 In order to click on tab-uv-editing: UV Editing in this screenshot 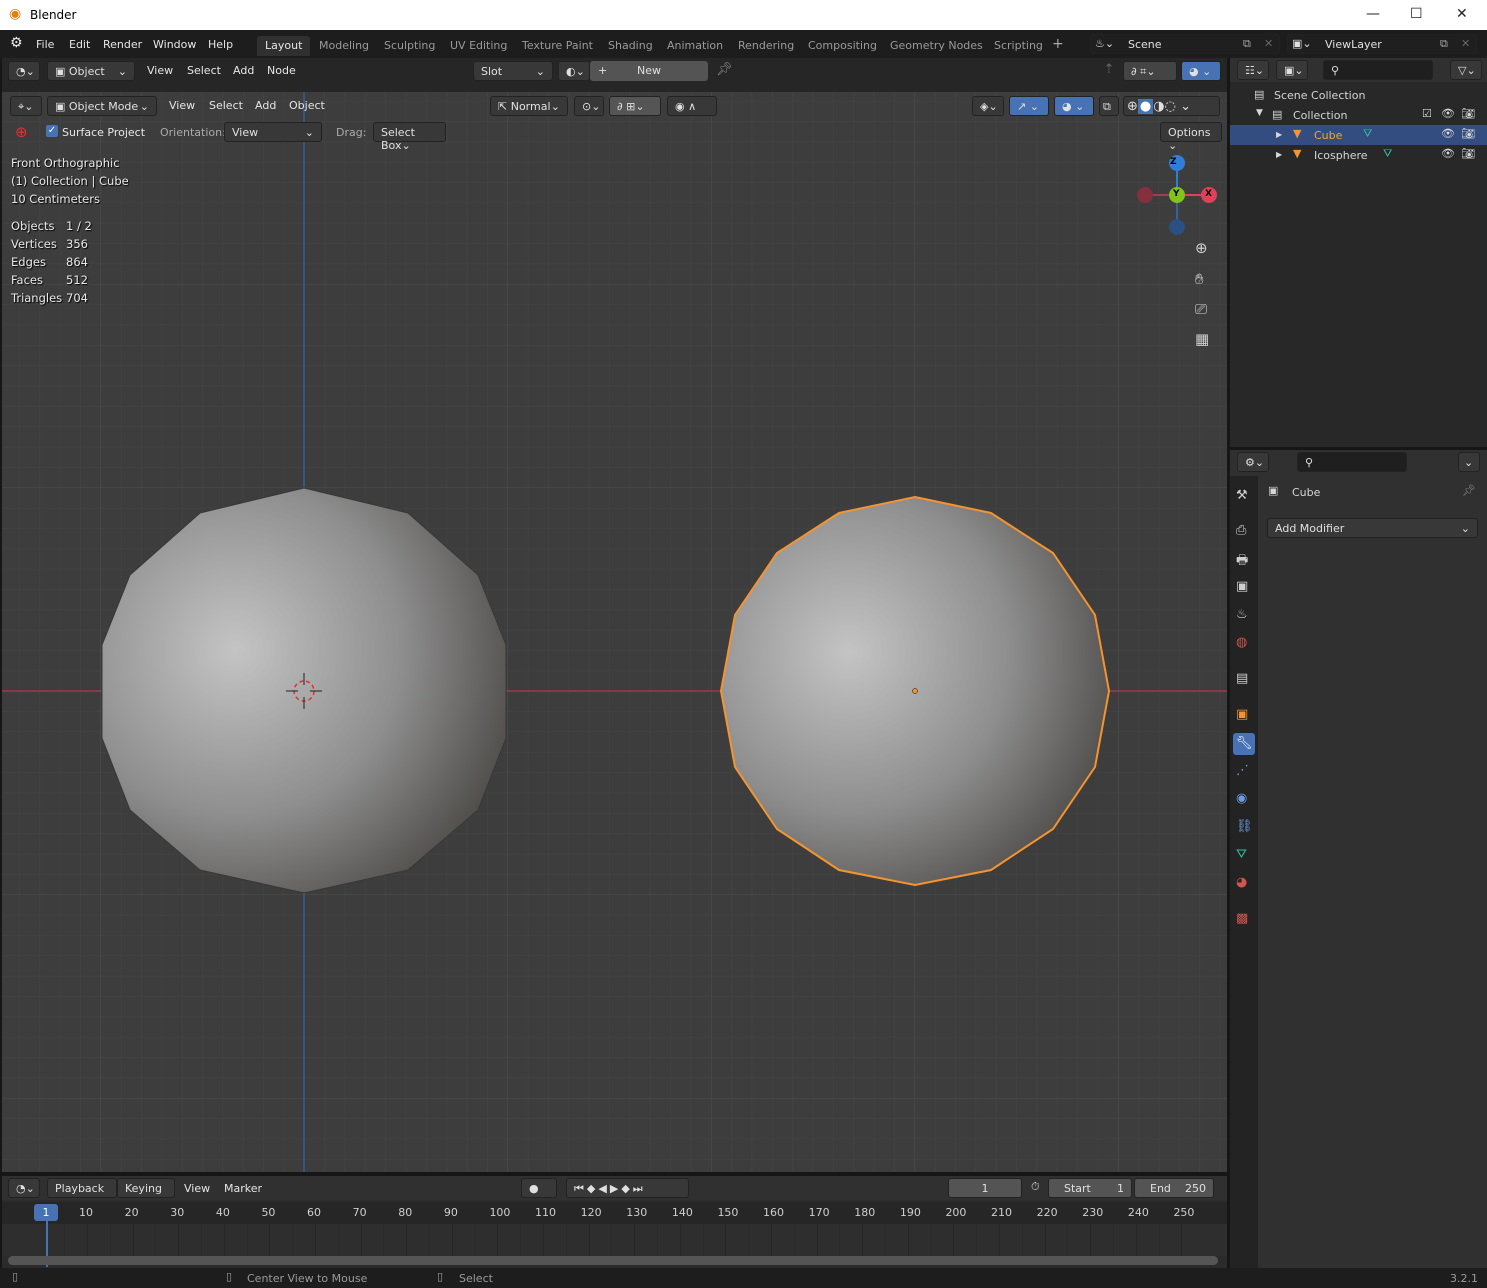, I will do `click(478, 46)`.